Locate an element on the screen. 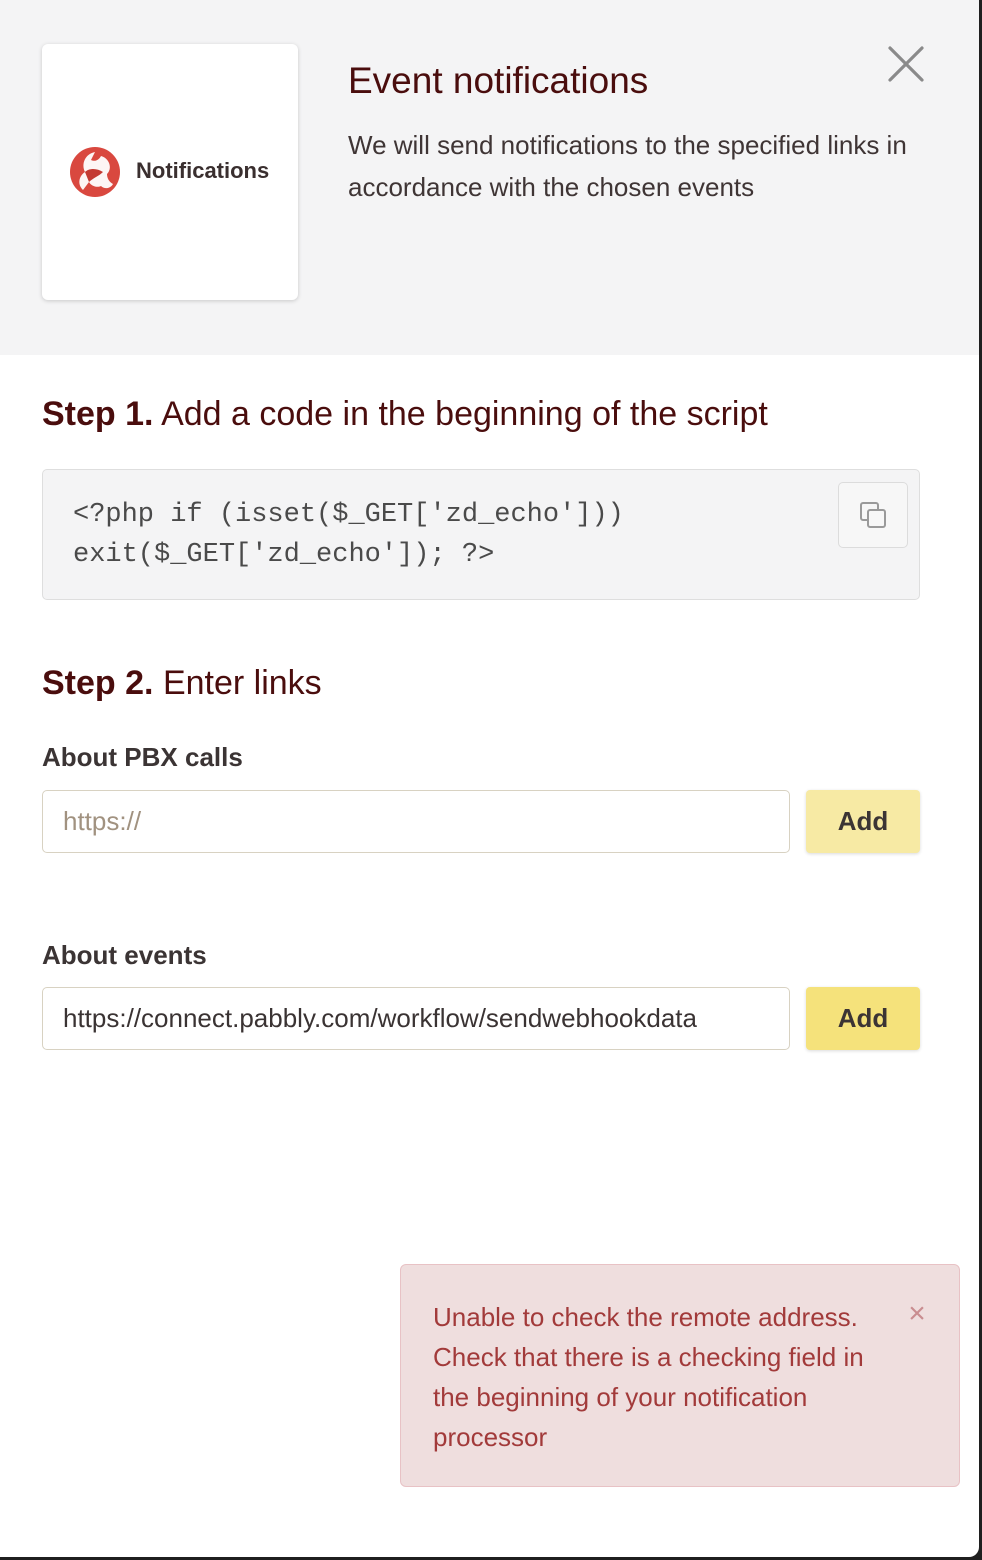 This screenshot has height=1560, width=982. pbx-calls-url-input is located at coordinates (416, 821).